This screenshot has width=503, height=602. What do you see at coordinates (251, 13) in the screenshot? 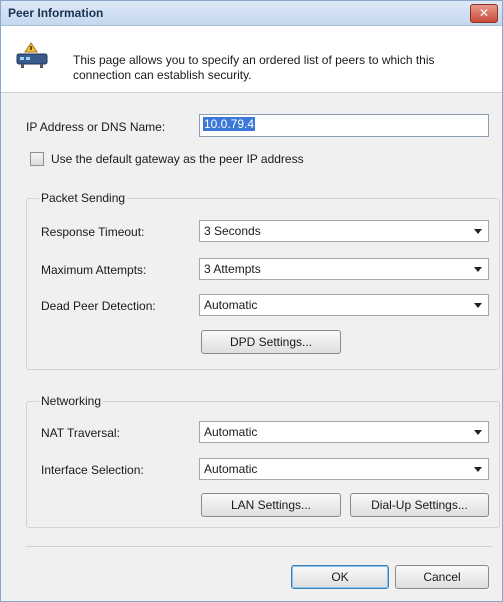
I see `title-bar: Peer Information ✕` at bounding box center [251, 13].